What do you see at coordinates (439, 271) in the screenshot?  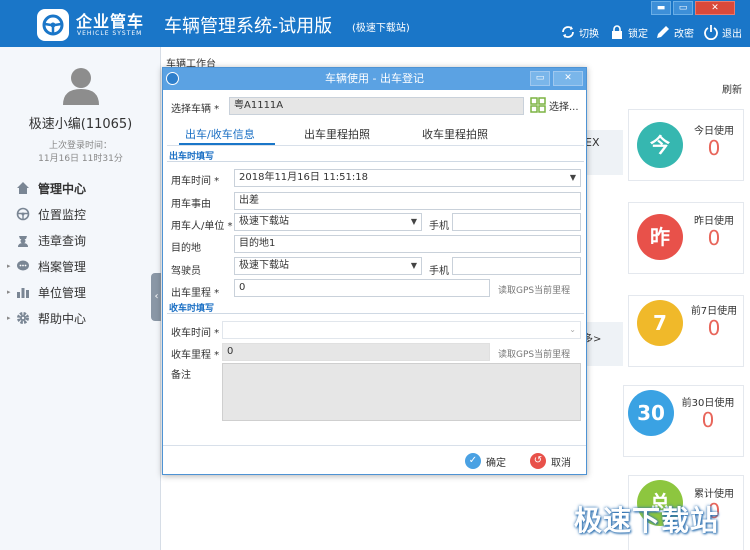 I see `phone2-label: 手机` at bounding box center [439, 271].